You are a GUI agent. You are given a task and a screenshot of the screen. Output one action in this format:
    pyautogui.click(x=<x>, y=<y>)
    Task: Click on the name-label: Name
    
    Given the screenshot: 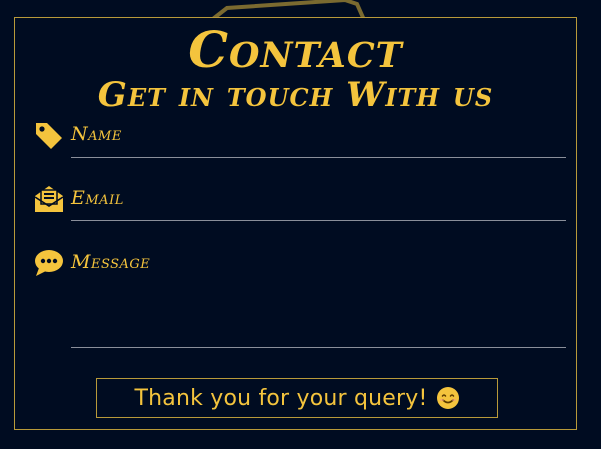 What is the action you would take?
    pyautogui.click(x=96, y=134)
    